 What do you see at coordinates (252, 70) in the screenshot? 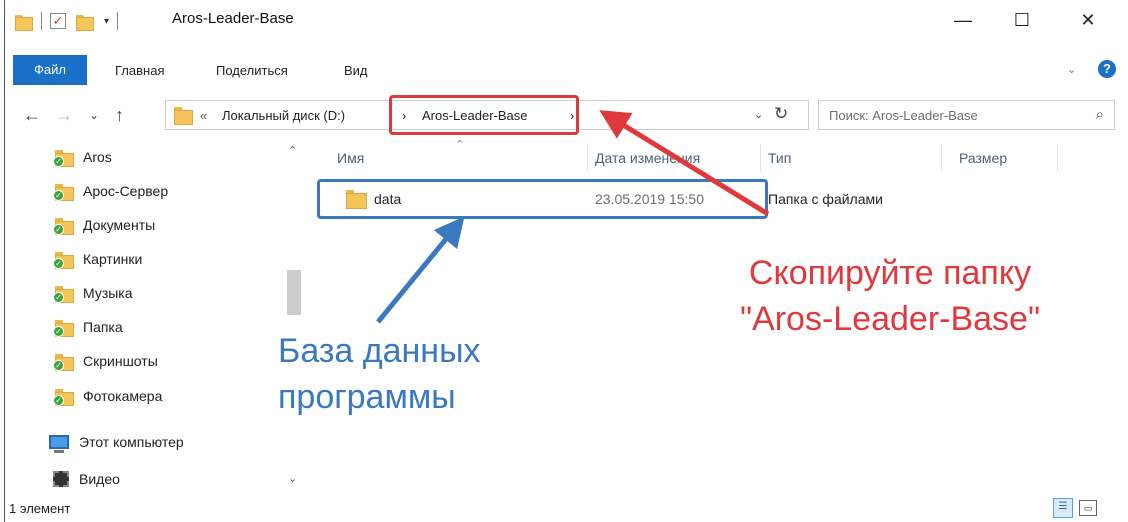
I see `tab-share: Поделиться` at bounding box center [252, 70].